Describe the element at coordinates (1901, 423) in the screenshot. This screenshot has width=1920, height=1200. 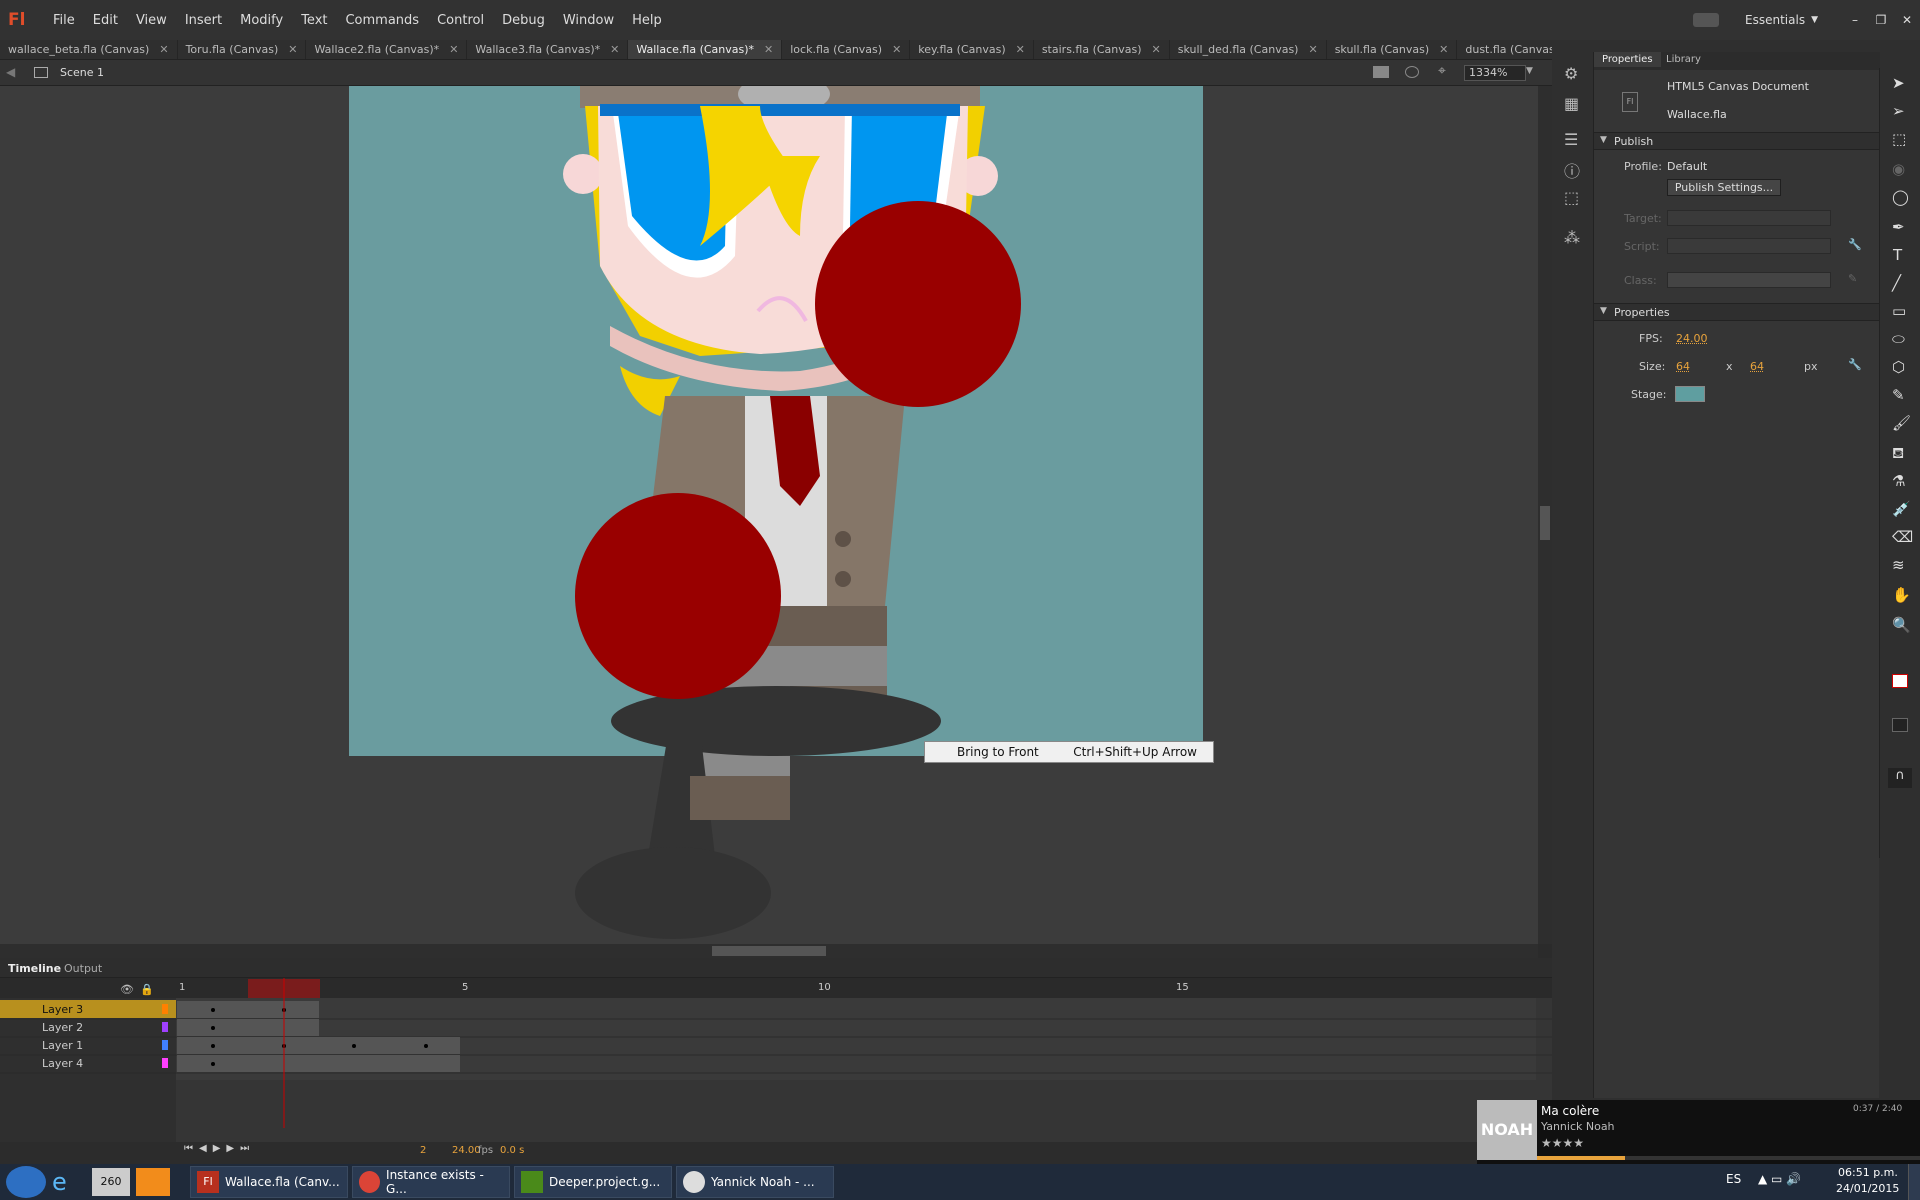
I see `brush-tool-icon: 🖌` at that location.